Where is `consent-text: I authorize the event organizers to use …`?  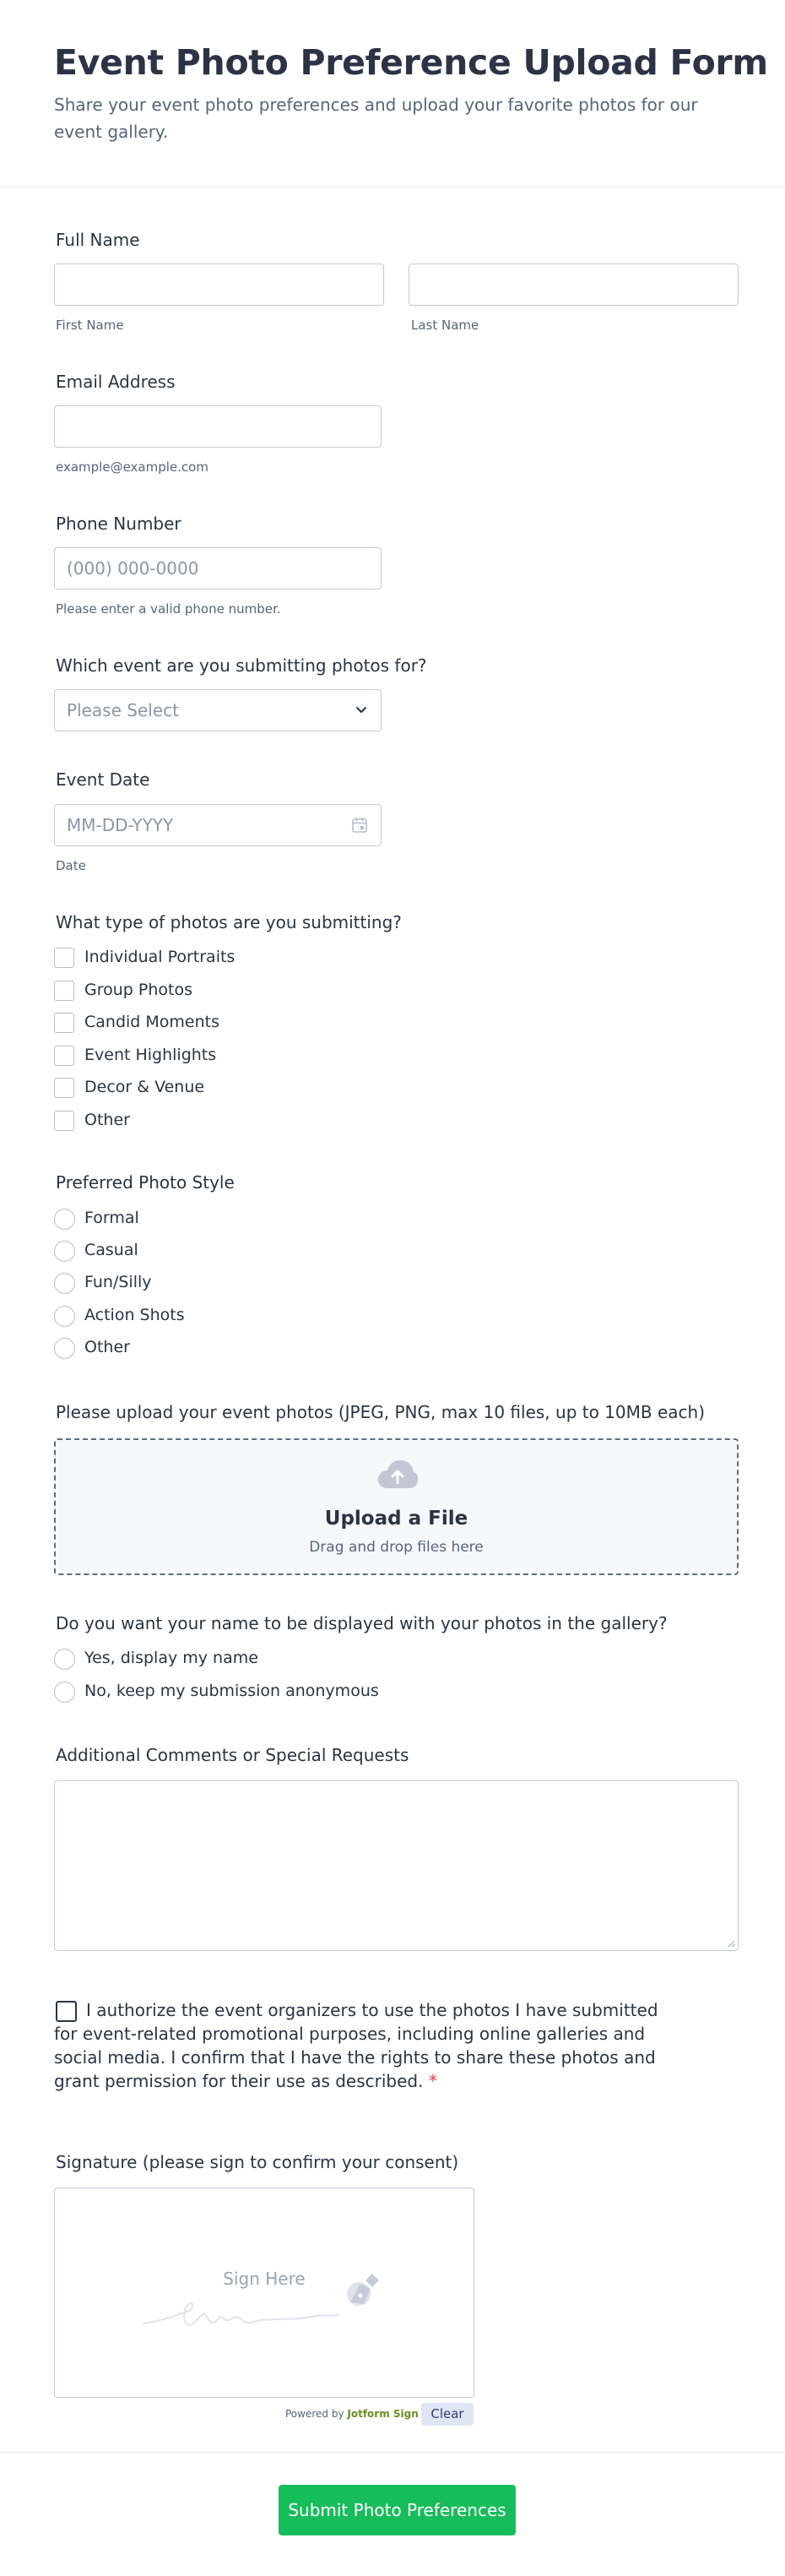
consent-text: I authorize the event organizers to use … is located at coordinates (358, 2045).